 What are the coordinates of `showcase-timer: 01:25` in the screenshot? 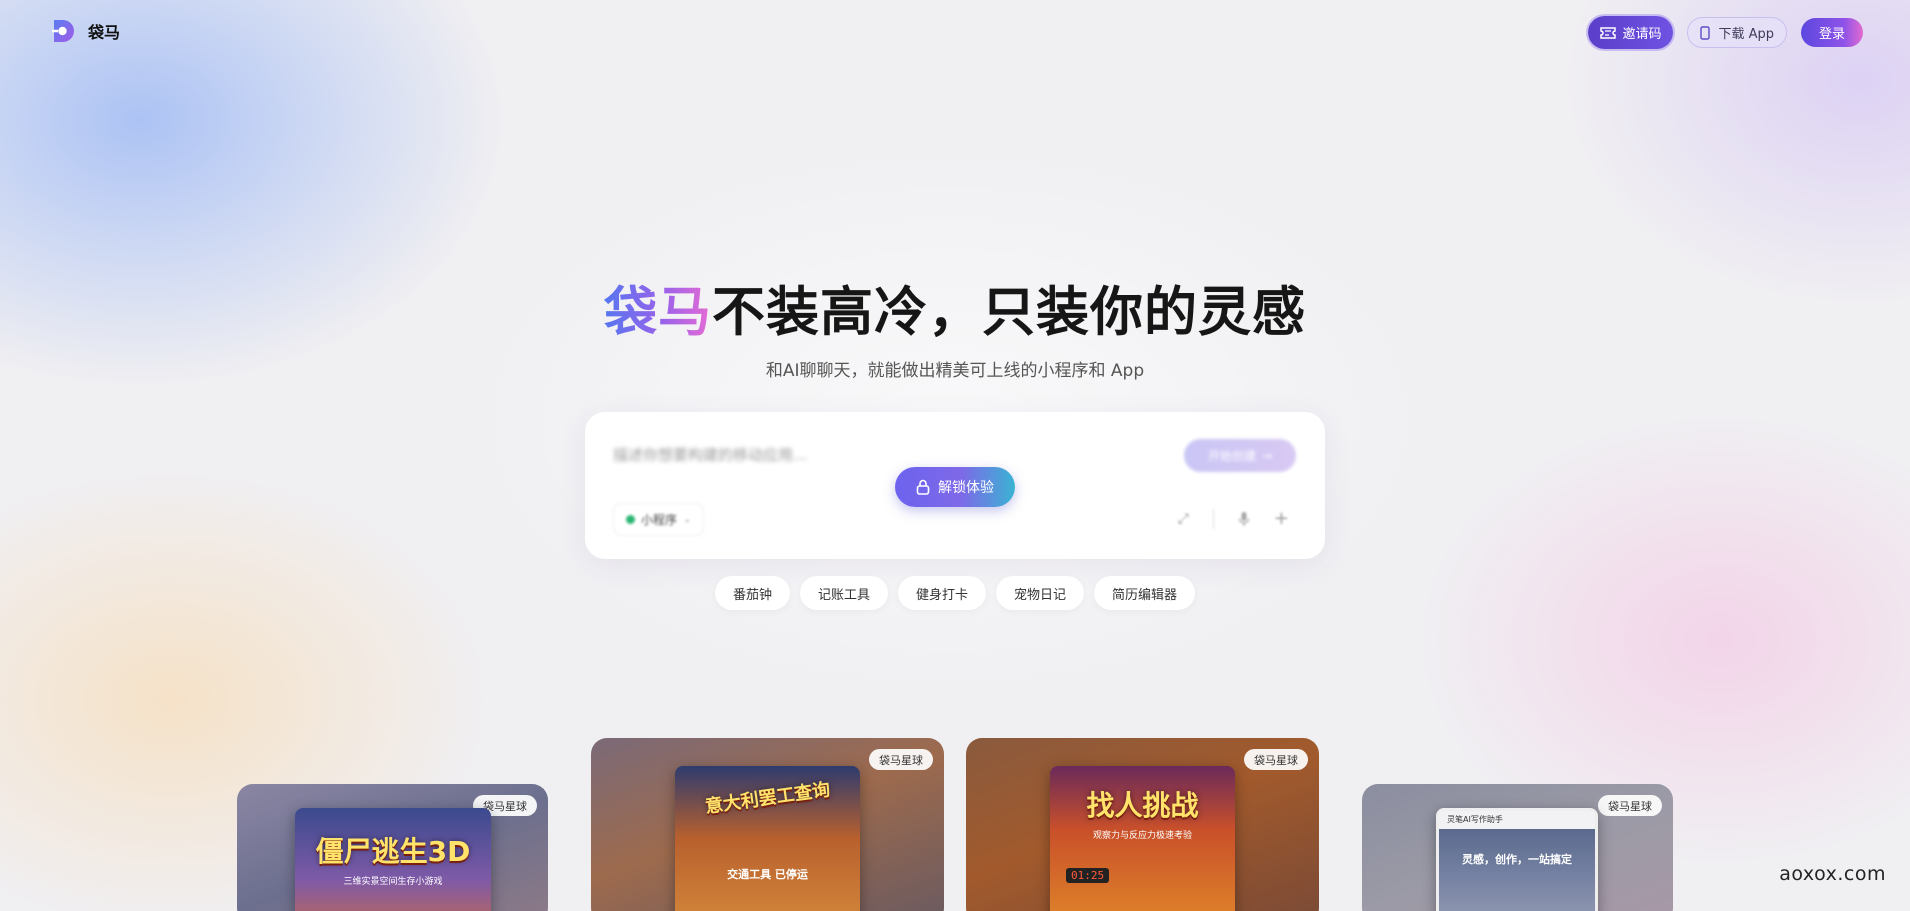 It's located at (1088, 875).